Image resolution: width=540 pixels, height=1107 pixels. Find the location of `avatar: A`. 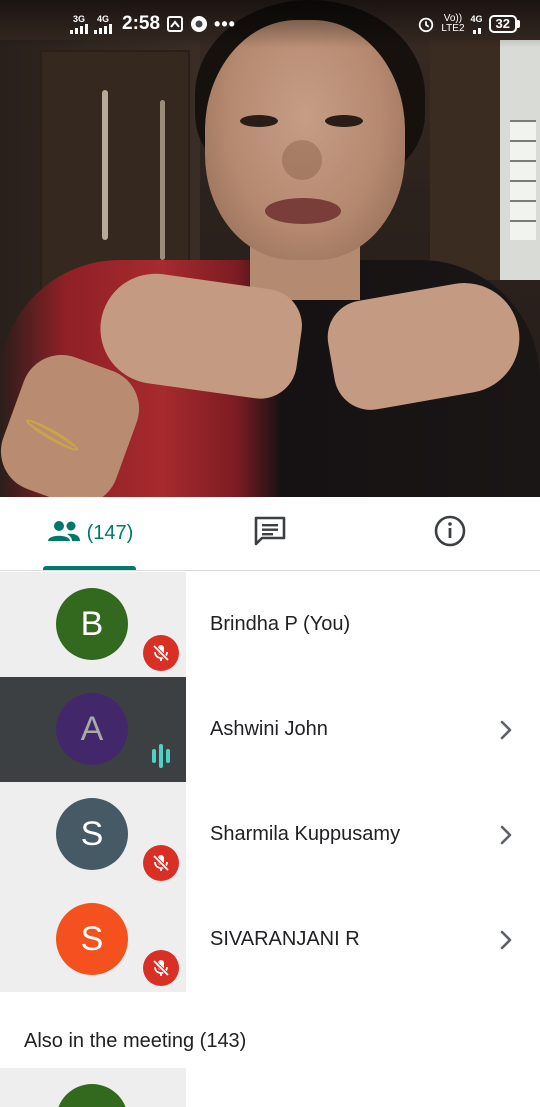

avatar: A is located at coordinates (92, 729).